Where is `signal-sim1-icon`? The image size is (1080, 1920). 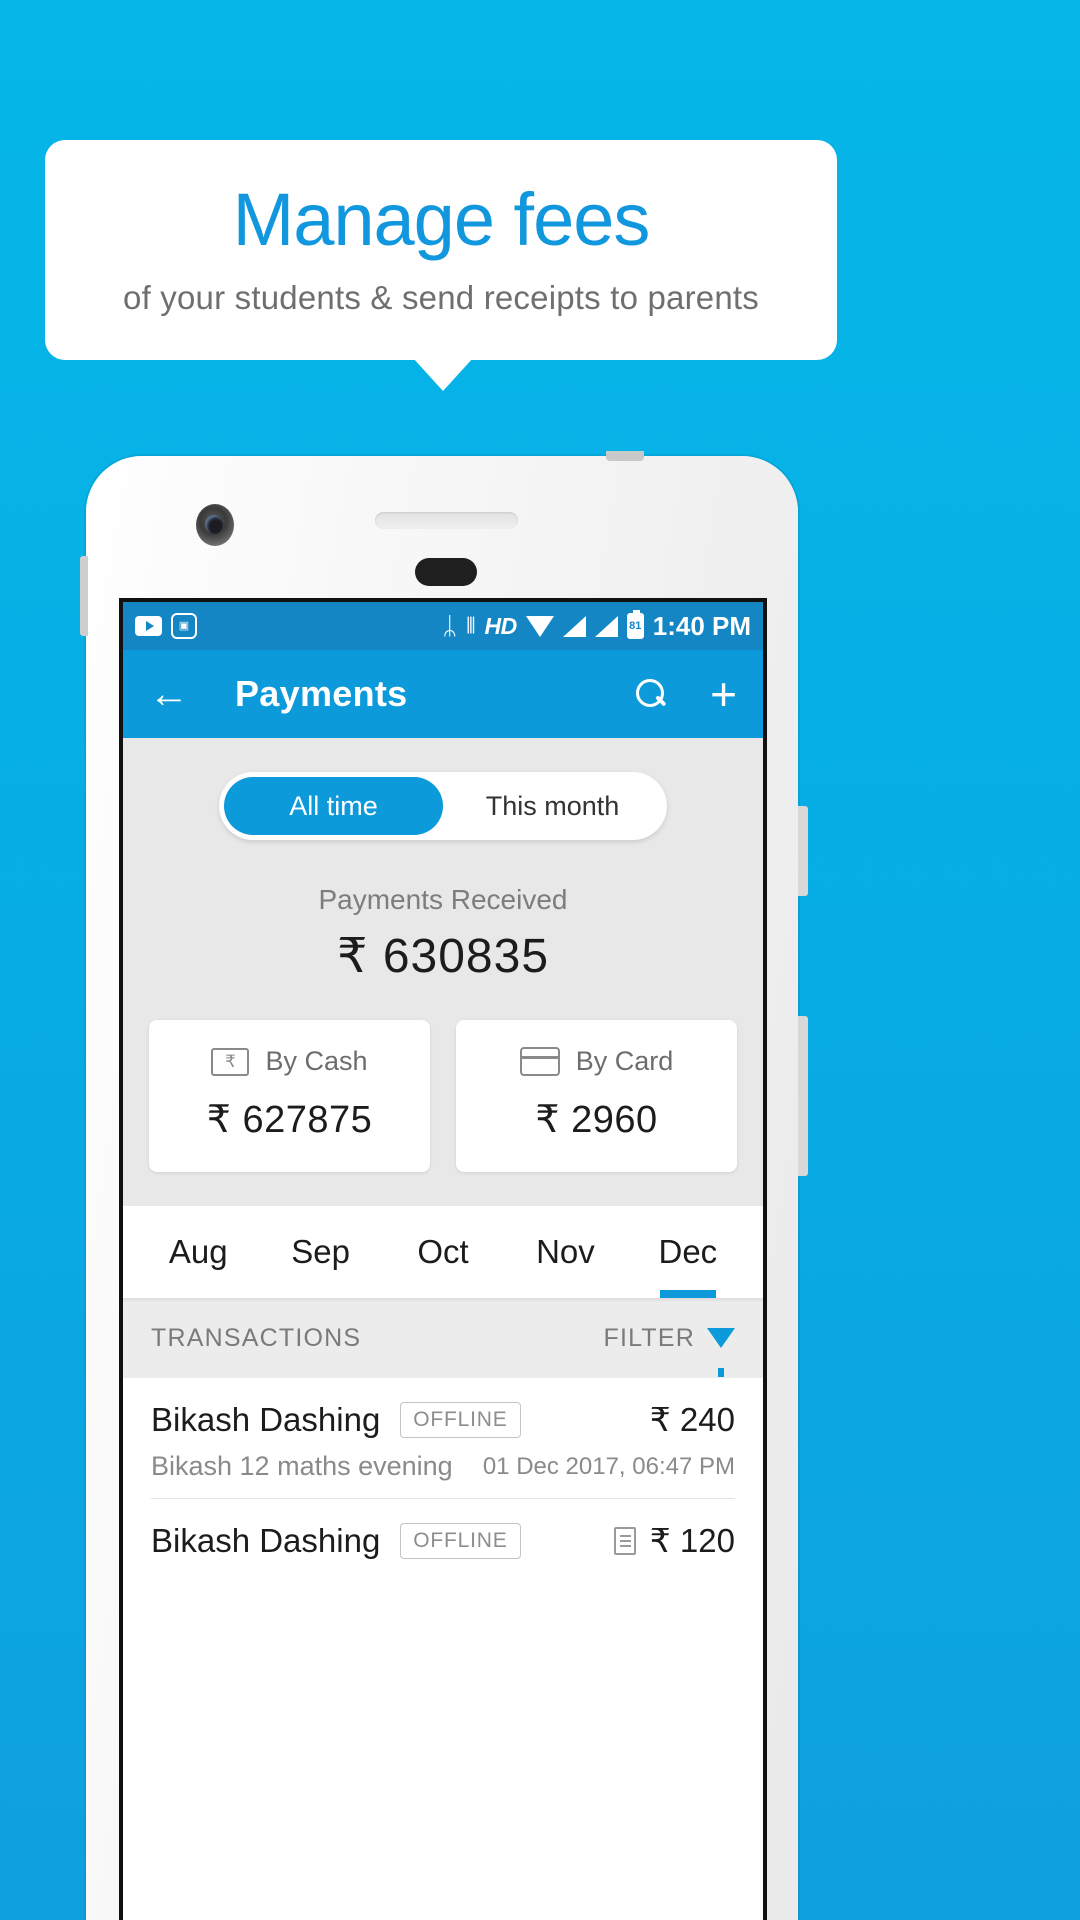 signal-sim1-icon is located at coordinates (574, 626).